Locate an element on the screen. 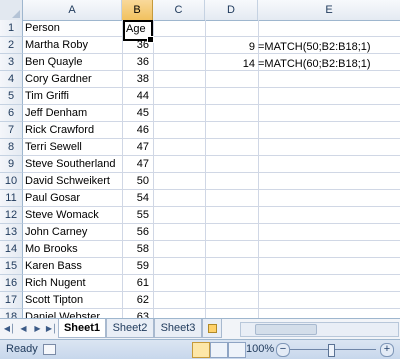 This screenshot has height=359, width=400. cell-a2: Martha Roby is located at coordinates (72, 46).